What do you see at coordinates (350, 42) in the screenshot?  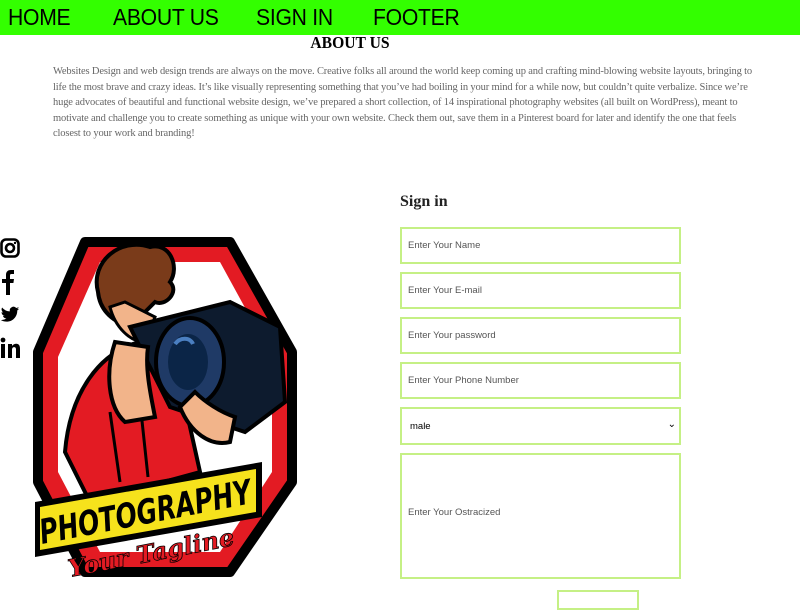 I see `about-title: ABOUT US` at bounding box center [350, 42].